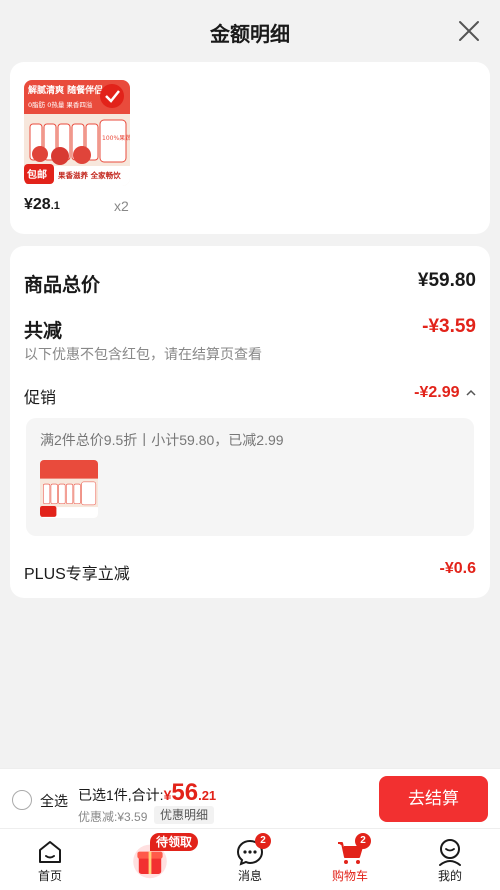 The image size is (500, 890). Describe the element at coordinates (60, 104) in the screenshot. I see `image-sub-text: 0脂肪 0热量 果香四溢` at that location.